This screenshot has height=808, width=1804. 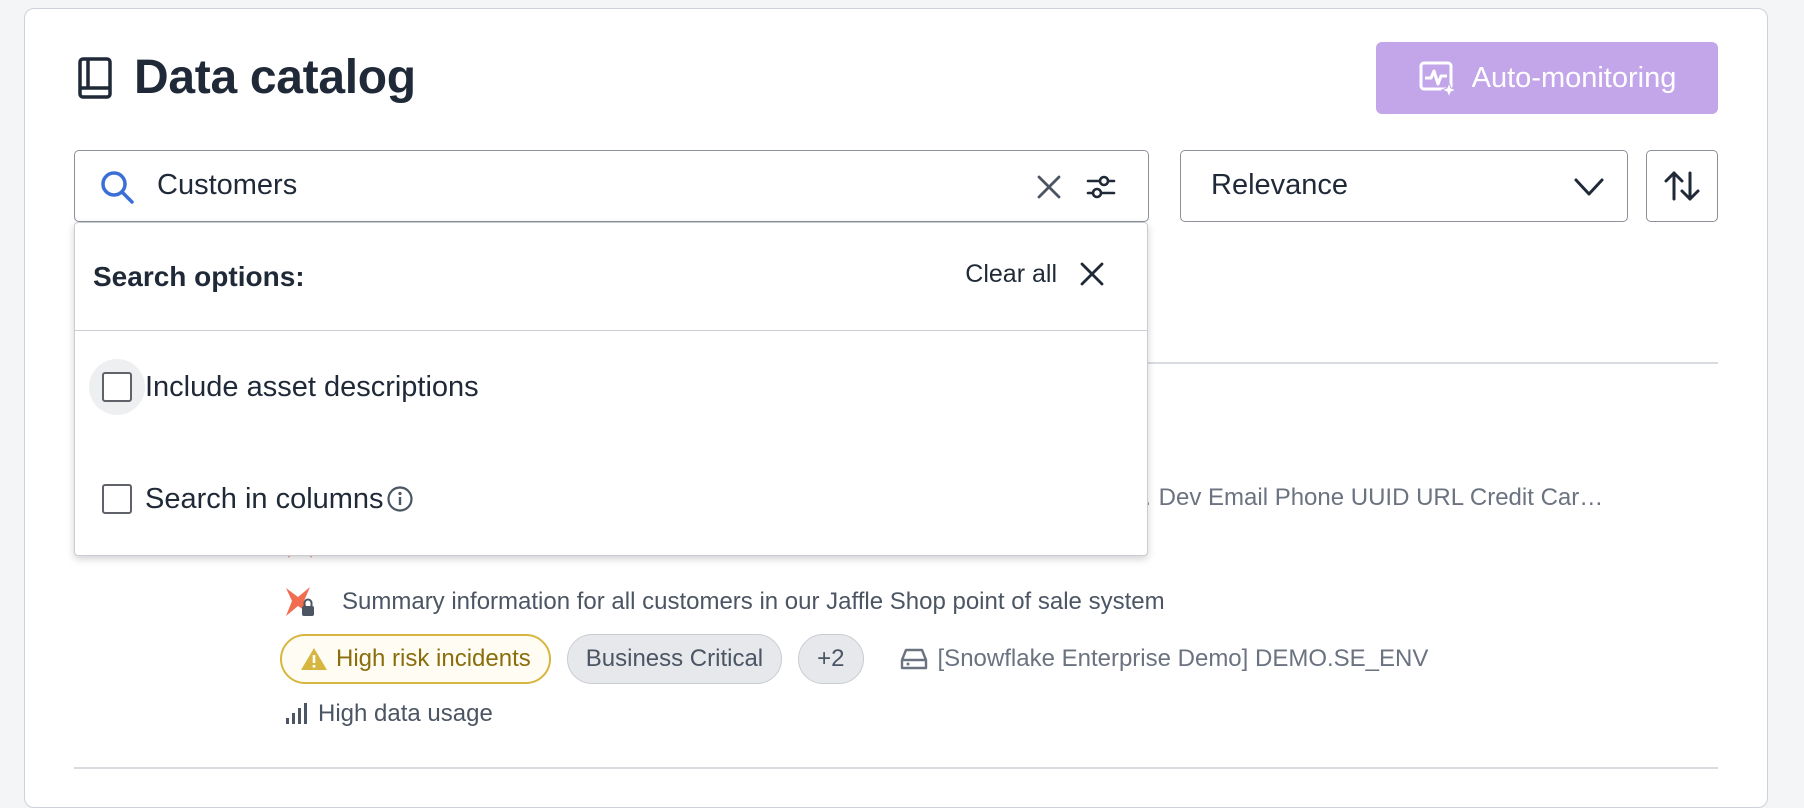 I want to click on sort-arrows-icon, so click(x=1682, y=186).